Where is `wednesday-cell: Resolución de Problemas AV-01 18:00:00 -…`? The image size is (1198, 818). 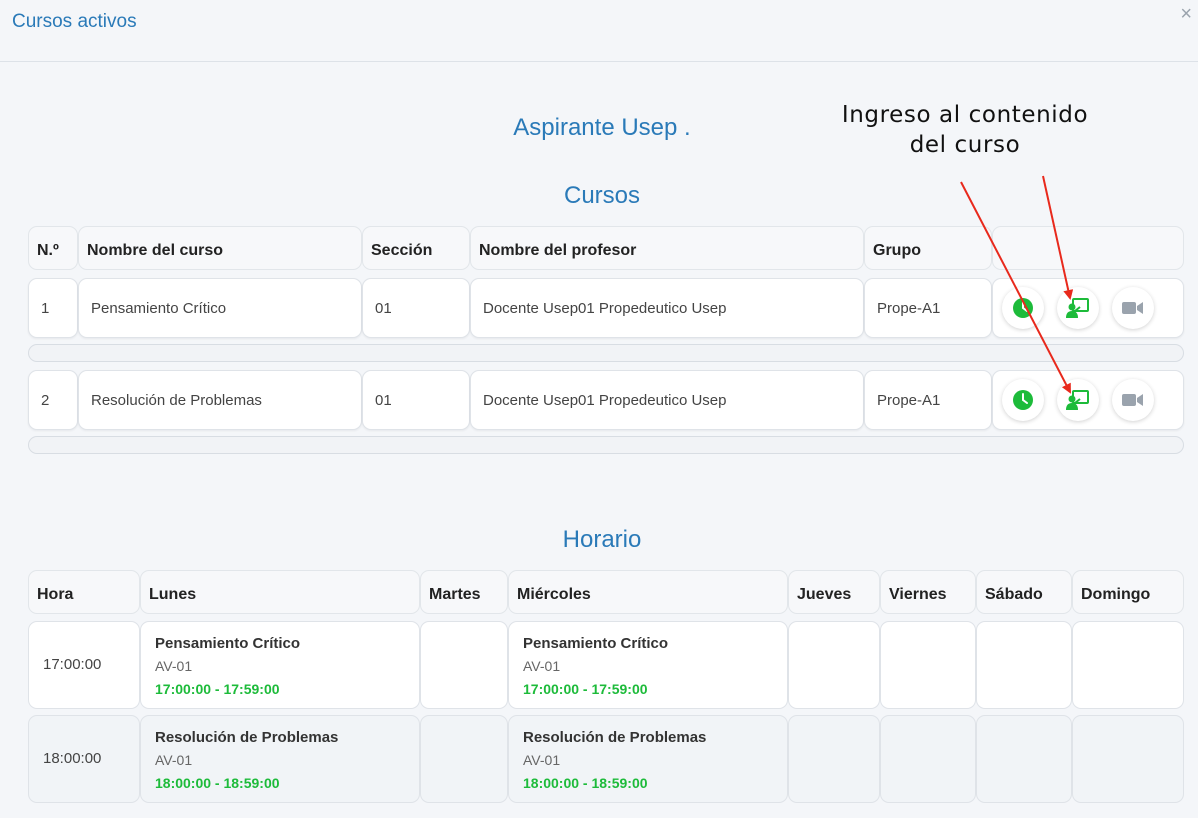
wednesday-cell: Resolución de Problemas AV-01 18:00:00 -… is located at coordinates (648, 759).